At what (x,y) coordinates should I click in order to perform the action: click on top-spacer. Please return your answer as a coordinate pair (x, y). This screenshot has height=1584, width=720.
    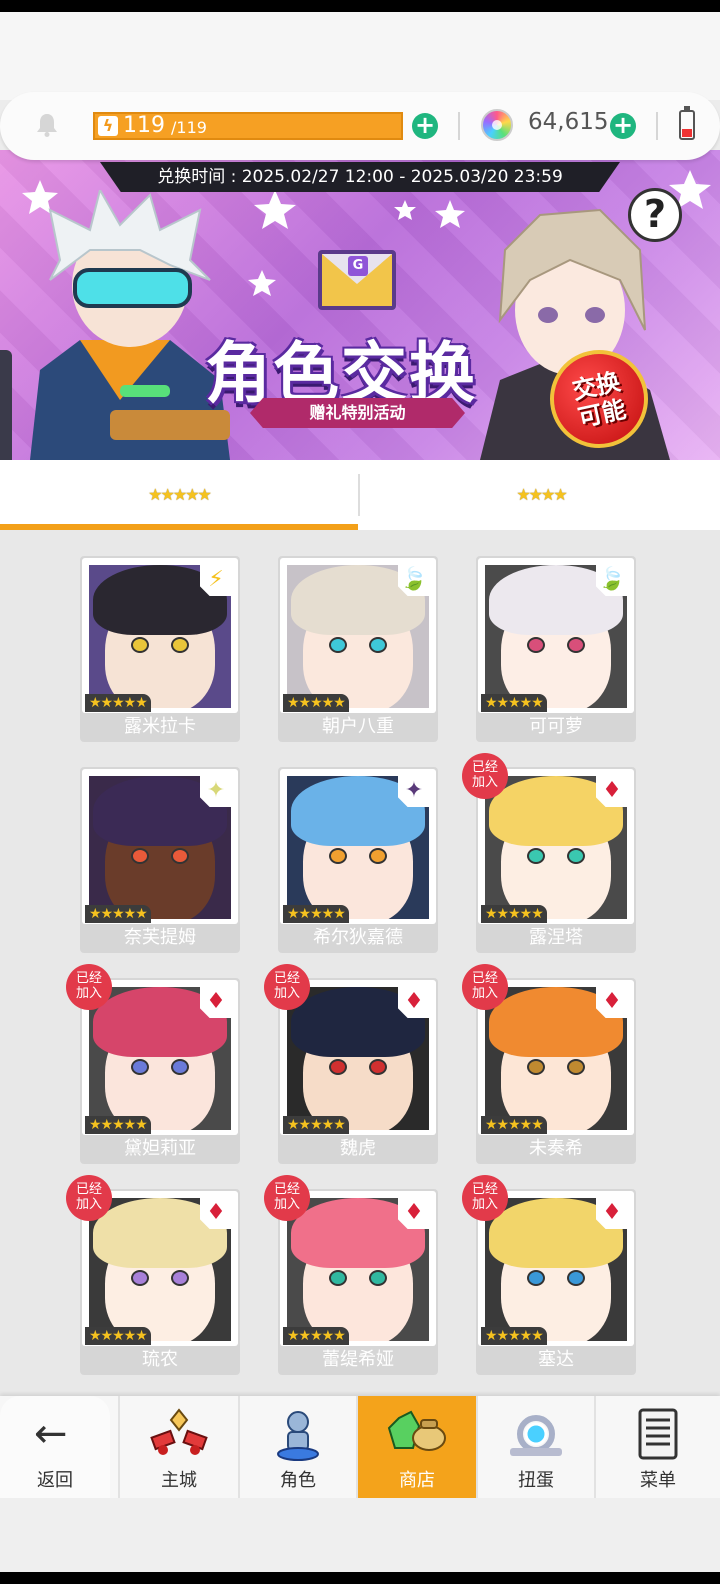
    Looking at the image, I should click on (360, 56).